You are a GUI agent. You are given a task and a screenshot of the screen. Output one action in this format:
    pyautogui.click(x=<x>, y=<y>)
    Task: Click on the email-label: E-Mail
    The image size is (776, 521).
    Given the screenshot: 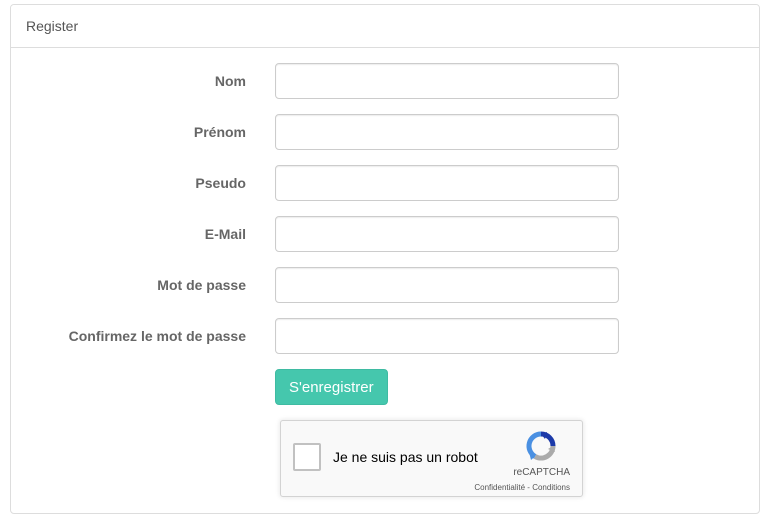 What is the action you would take?
    pyautogui.click(x=225, y=234)
    